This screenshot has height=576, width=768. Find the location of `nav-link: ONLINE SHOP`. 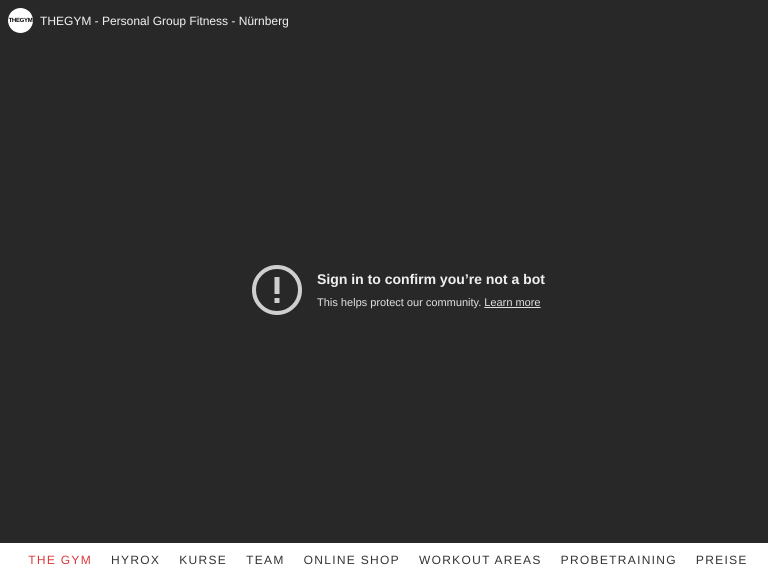

nav-link: ONLINE SHOP is located at coordinates (352, 559).